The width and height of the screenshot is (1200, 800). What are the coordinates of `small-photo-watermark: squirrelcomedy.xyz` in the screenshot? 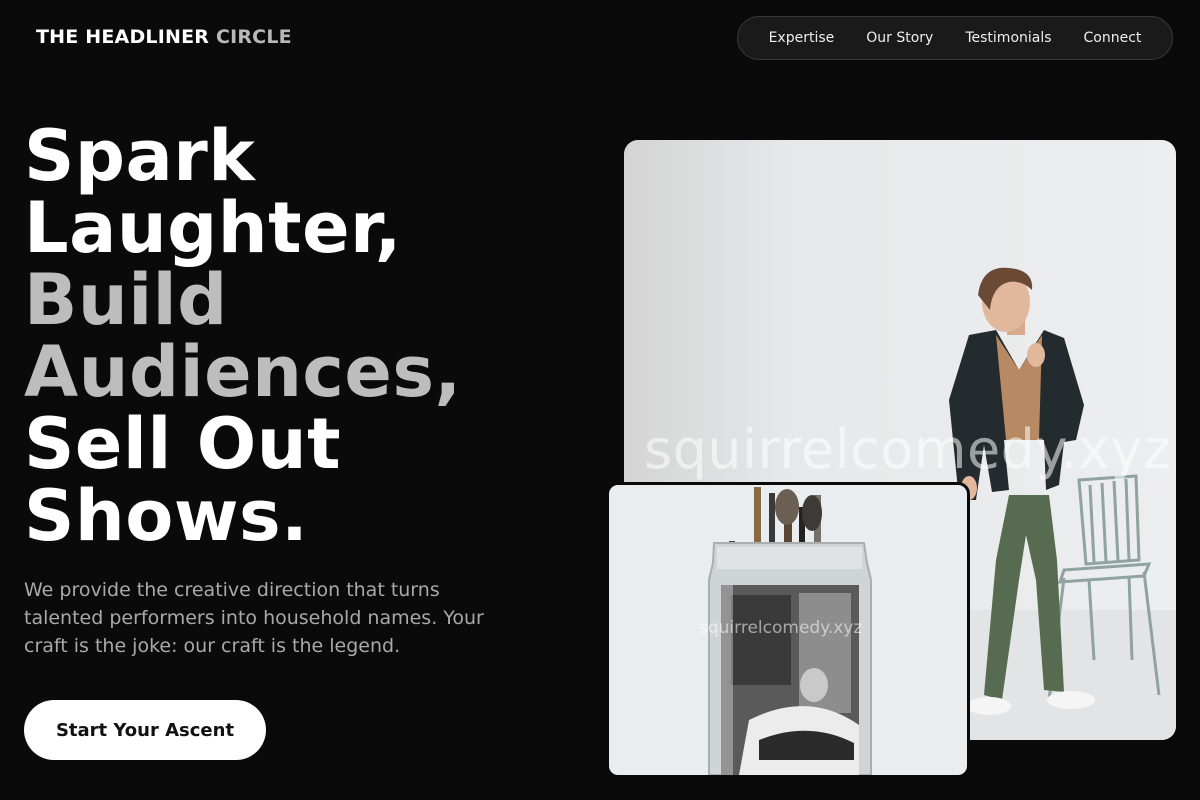 It's located at (781, 628).